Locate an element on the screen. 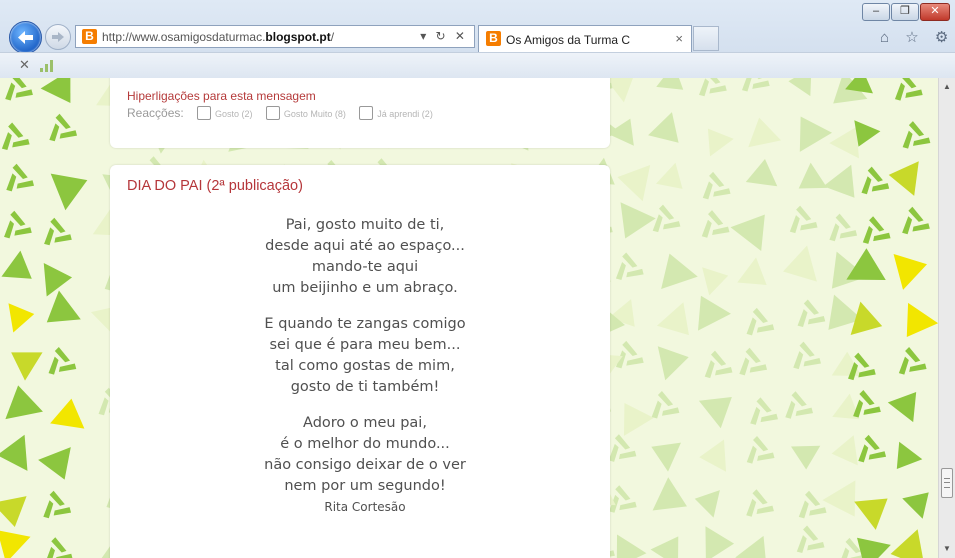 This screenshot has width=955, height=558. poem-line: Pai, gosto muito de ti, is located at coordinates (365, 225).